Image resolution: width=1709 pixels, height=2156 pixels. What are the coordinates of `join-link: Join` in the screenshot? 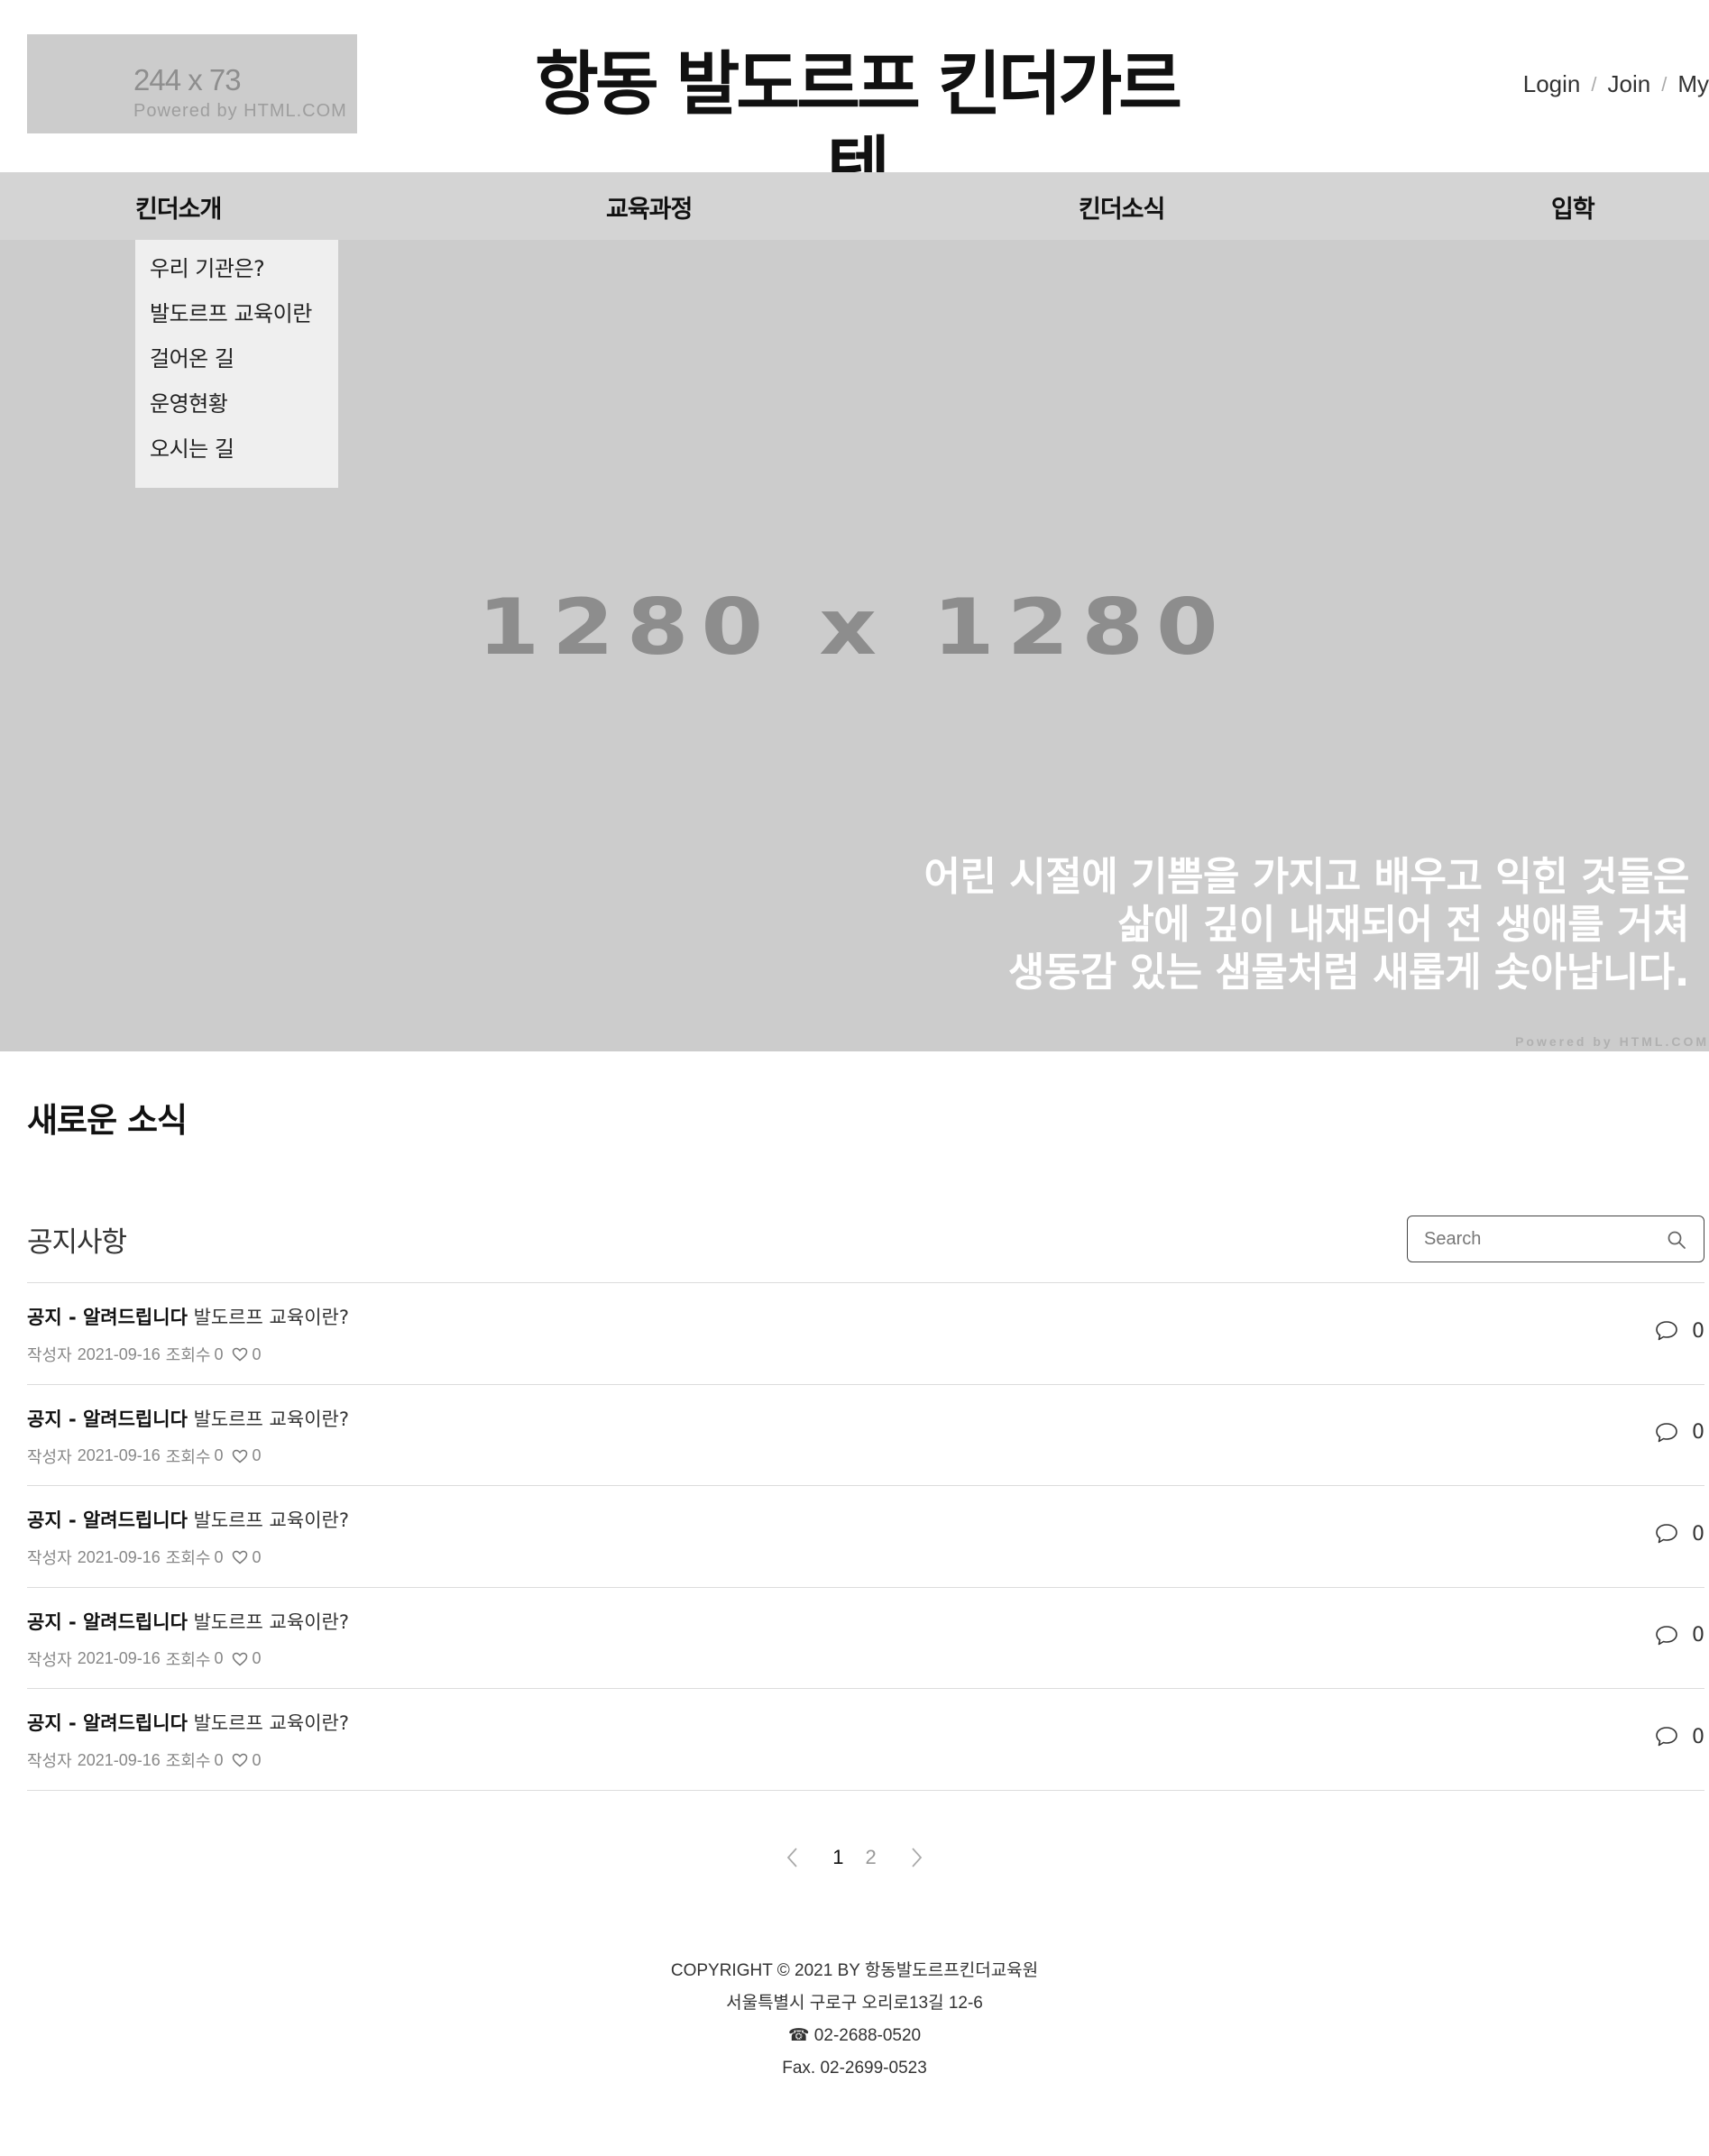 It's located at (1629, 84).